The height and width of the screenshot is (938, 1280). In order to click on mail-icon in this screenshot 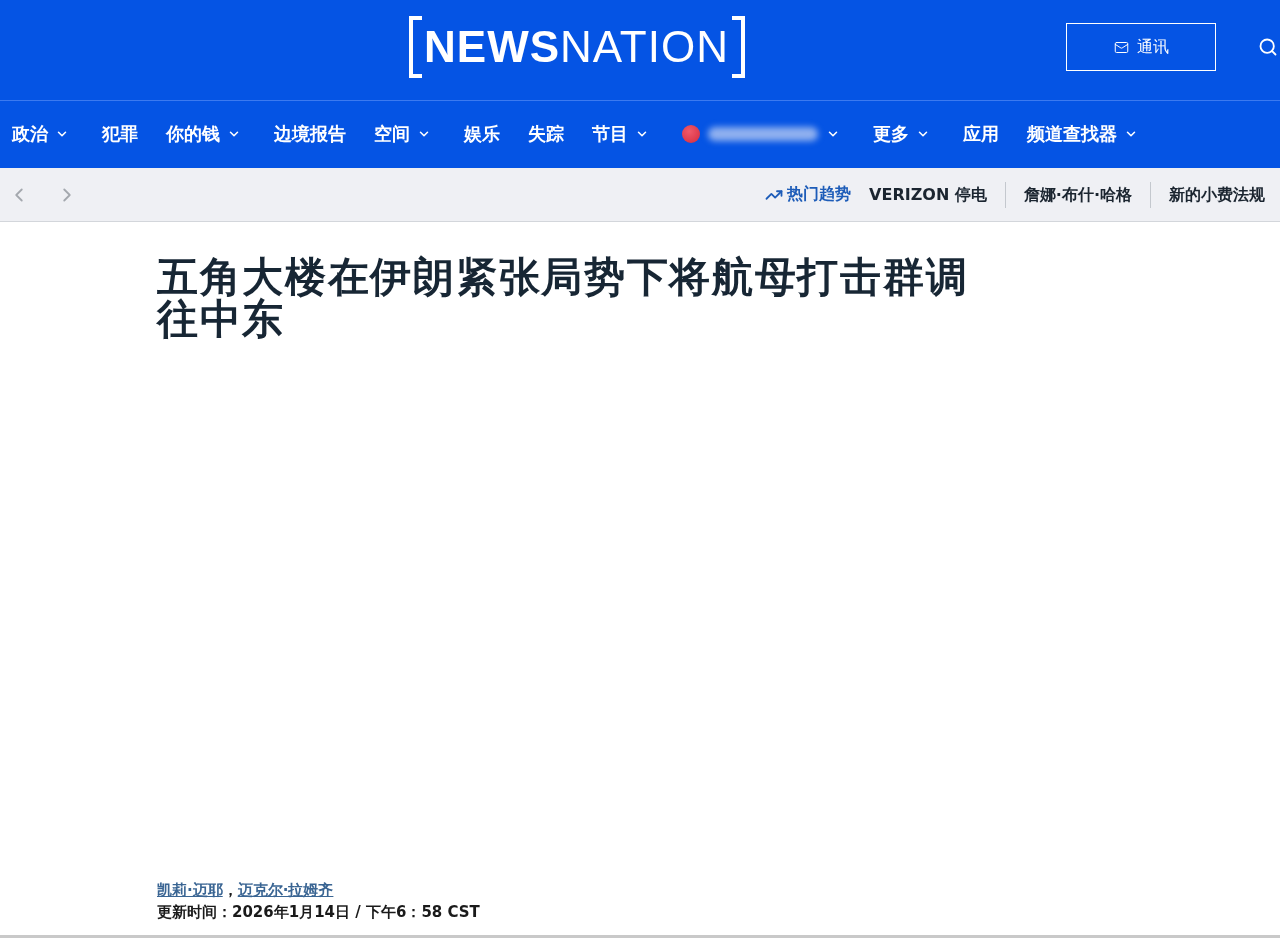, I will do `click(1121, 47)`.